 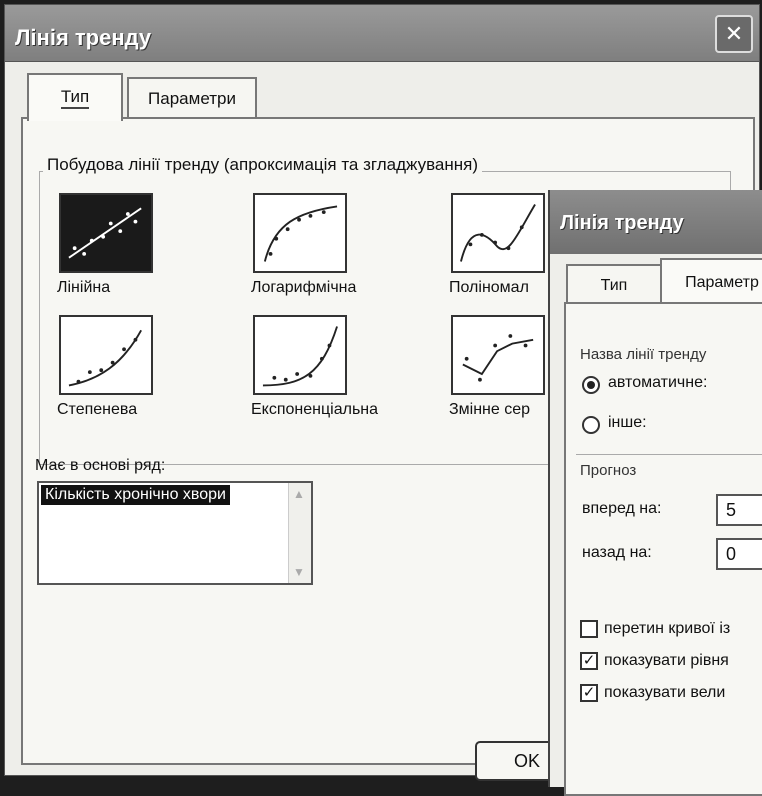 I want to click on close-icon: ✕, so click(x=734, y=33).